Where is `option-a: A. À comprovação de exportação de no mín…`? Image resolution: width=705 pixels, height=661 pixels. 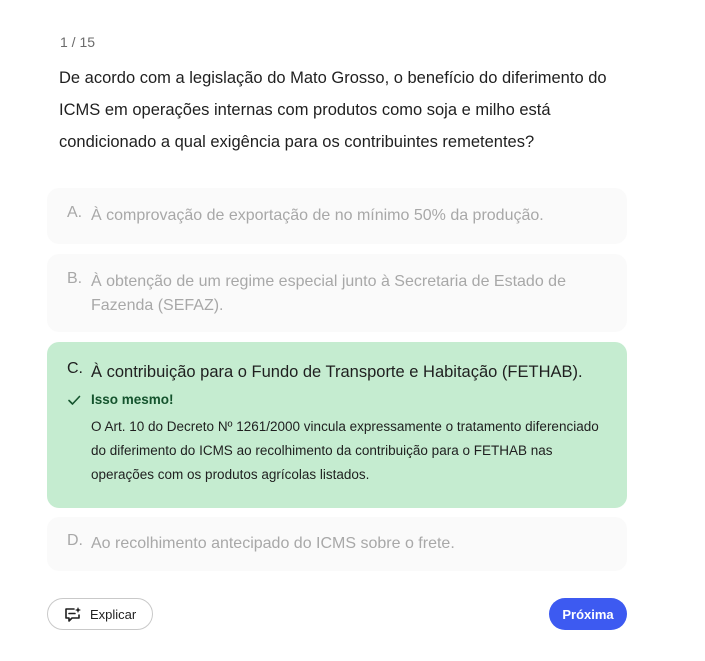
option-a: A. À comprovação de exportação de no mín… is located at coordinates (337, 216).